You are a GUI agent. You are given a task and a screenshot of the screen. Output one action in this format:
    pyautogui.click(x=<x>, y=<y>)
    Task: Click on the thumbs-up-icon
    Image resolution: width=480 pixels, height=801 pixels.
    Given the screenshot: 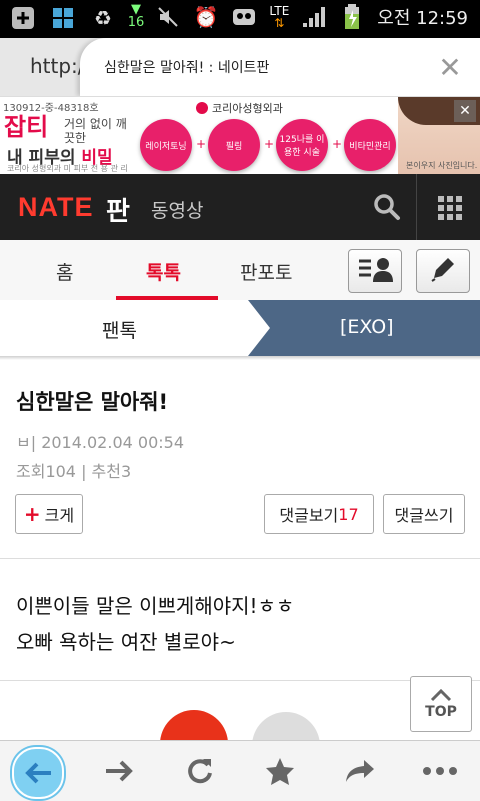 What is the action you would take?
    pyautogui.click(x=194, y=725)
    